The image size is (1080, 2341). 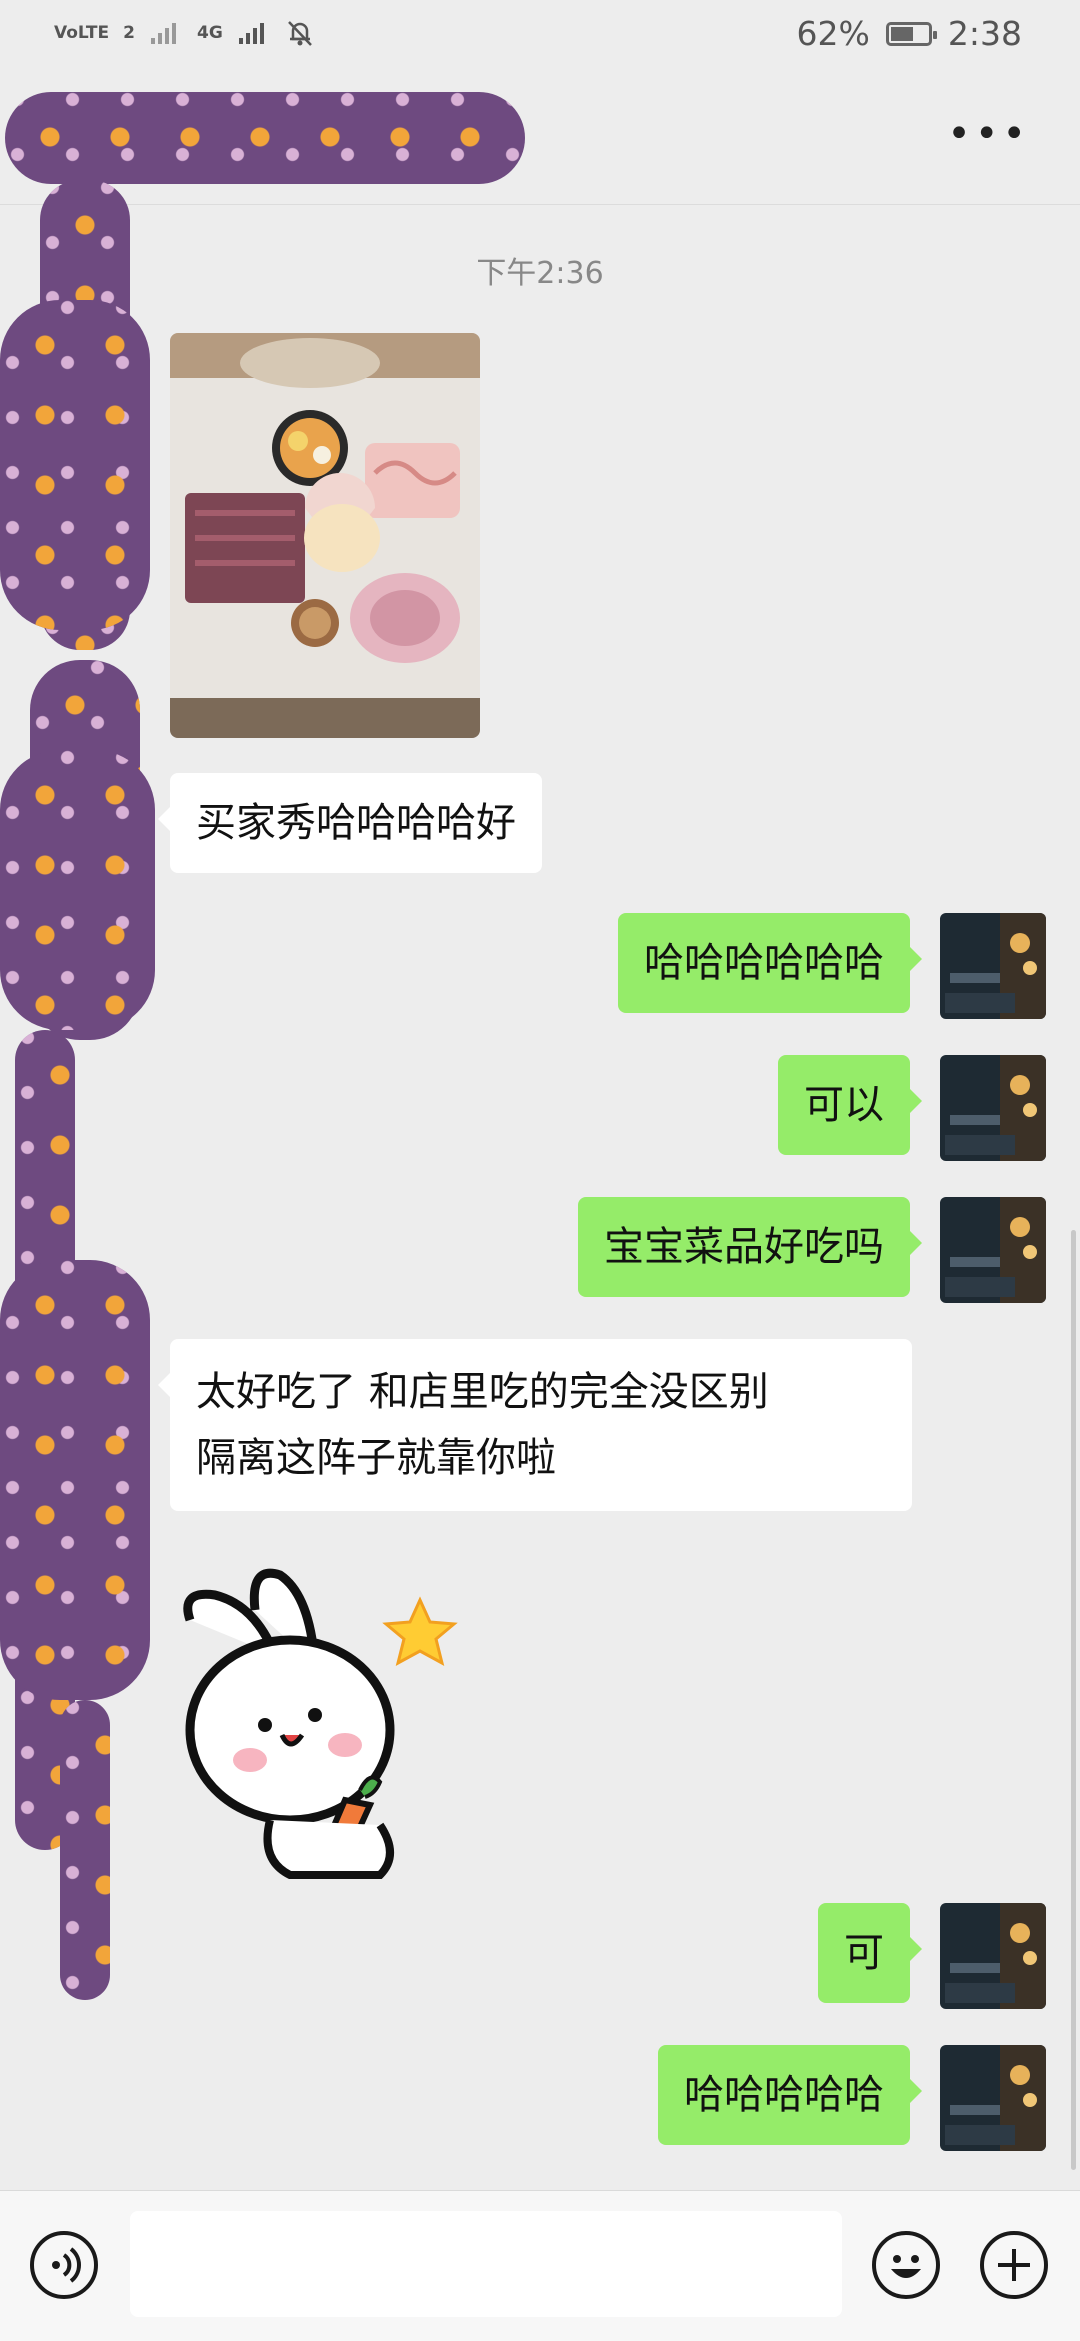 What do you see at coordinates (870, 1953) in the screenshot?
I see `message-bubble-sent: 可` at bounding box center [870, 1953].